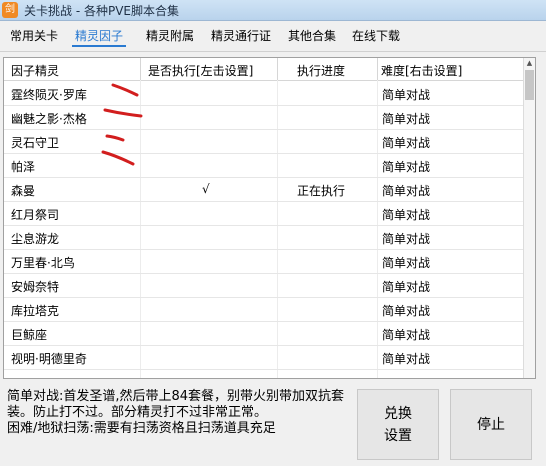 Image resolution: width=546 pixels, height=466 pixels. What do you see at coordinates (264, 261) in the screenshot?
I see `table-row: 万里春·北鸟 简单对战` at bounding box center [264, 261].